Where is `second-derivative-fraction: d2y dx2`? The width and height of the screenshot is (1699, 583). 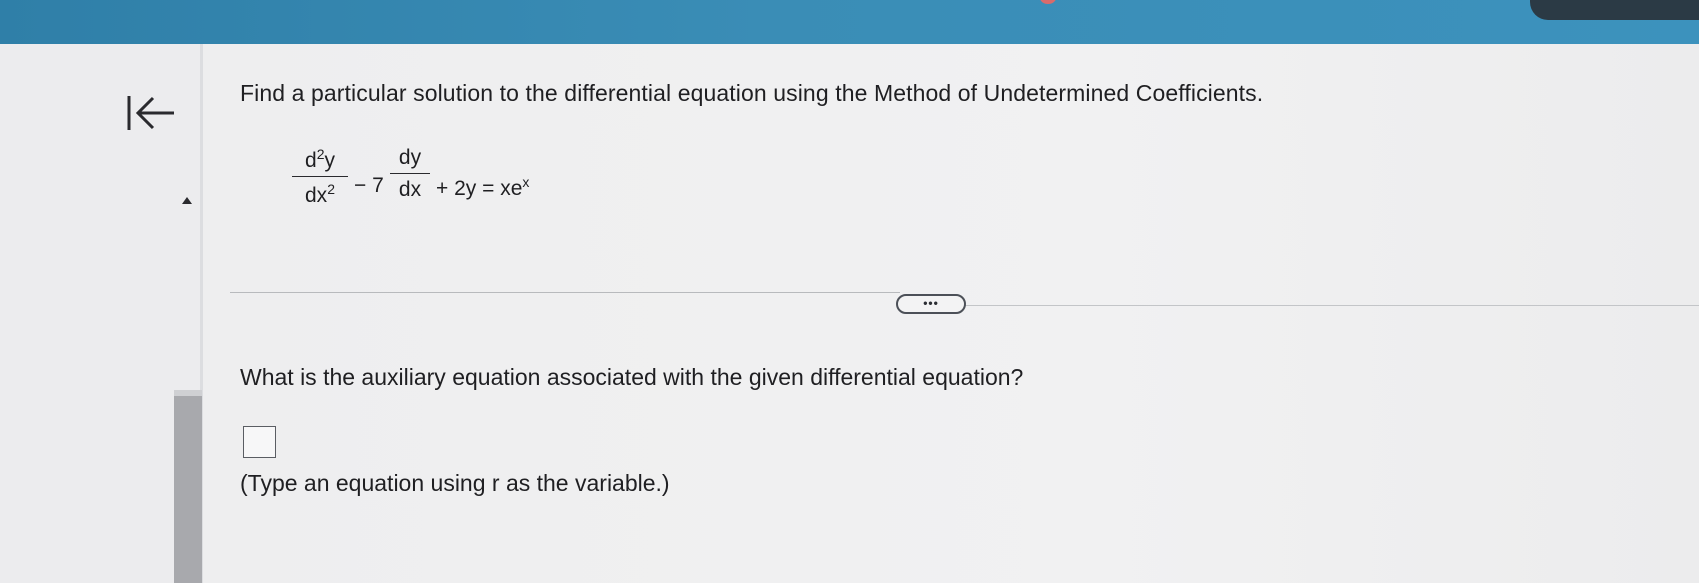 second-derivative-fraction: d2y dx2 is located at coordinates (320, 177).